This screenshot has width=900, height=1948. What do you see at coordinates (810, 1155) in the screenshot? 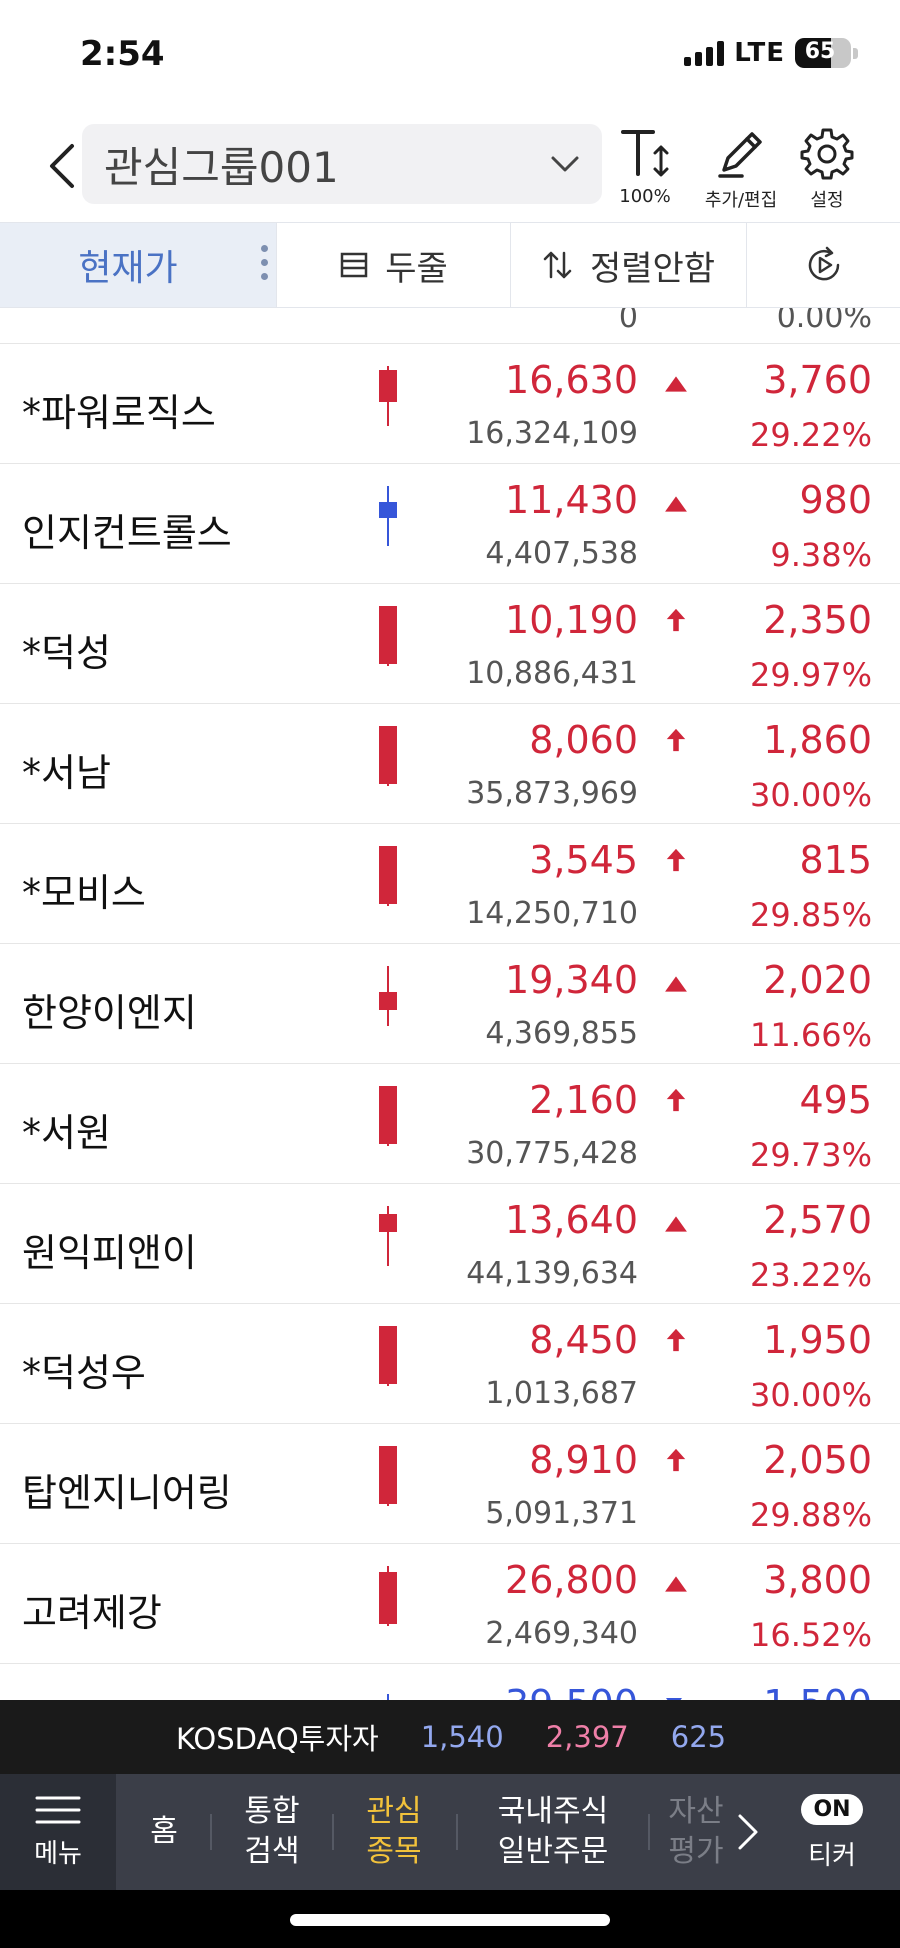
I see `change-pct: 29.73%` at bounding box center [810, 1155].